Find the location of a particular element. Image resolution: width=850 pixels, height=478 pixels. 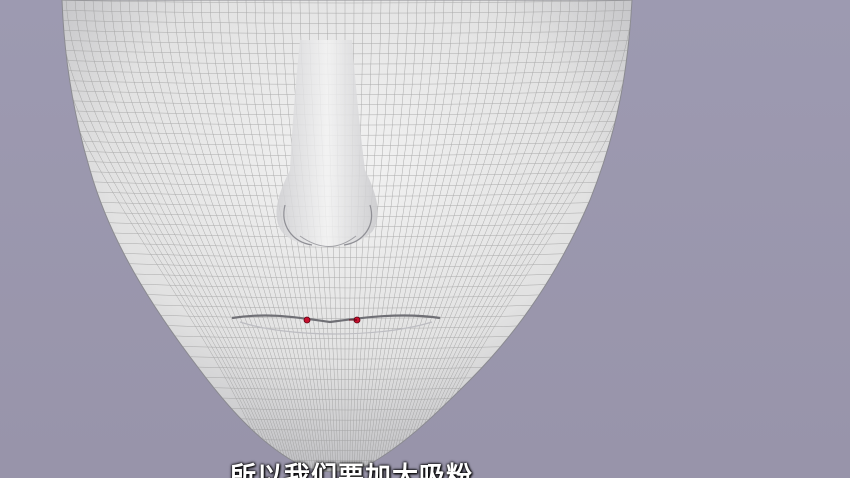

video-subtitle: 所以我们要加大吸粉 is located at coordinates (352, 470).